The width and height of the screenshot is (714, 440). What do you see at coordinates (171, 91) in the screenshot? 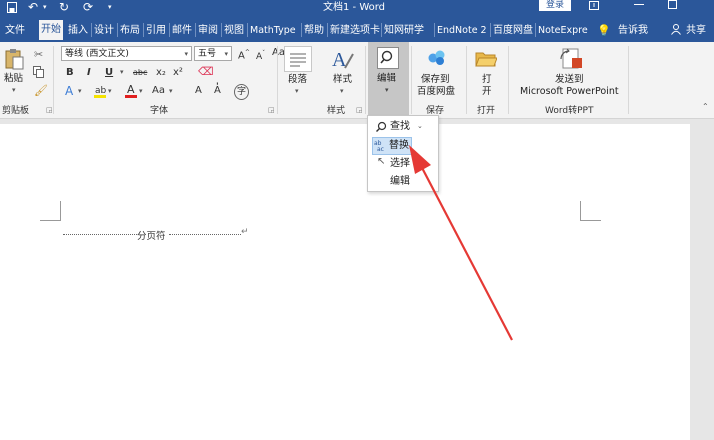
I see `change-case-dropdown-icon: ▾` at bounding box center [171, 91].